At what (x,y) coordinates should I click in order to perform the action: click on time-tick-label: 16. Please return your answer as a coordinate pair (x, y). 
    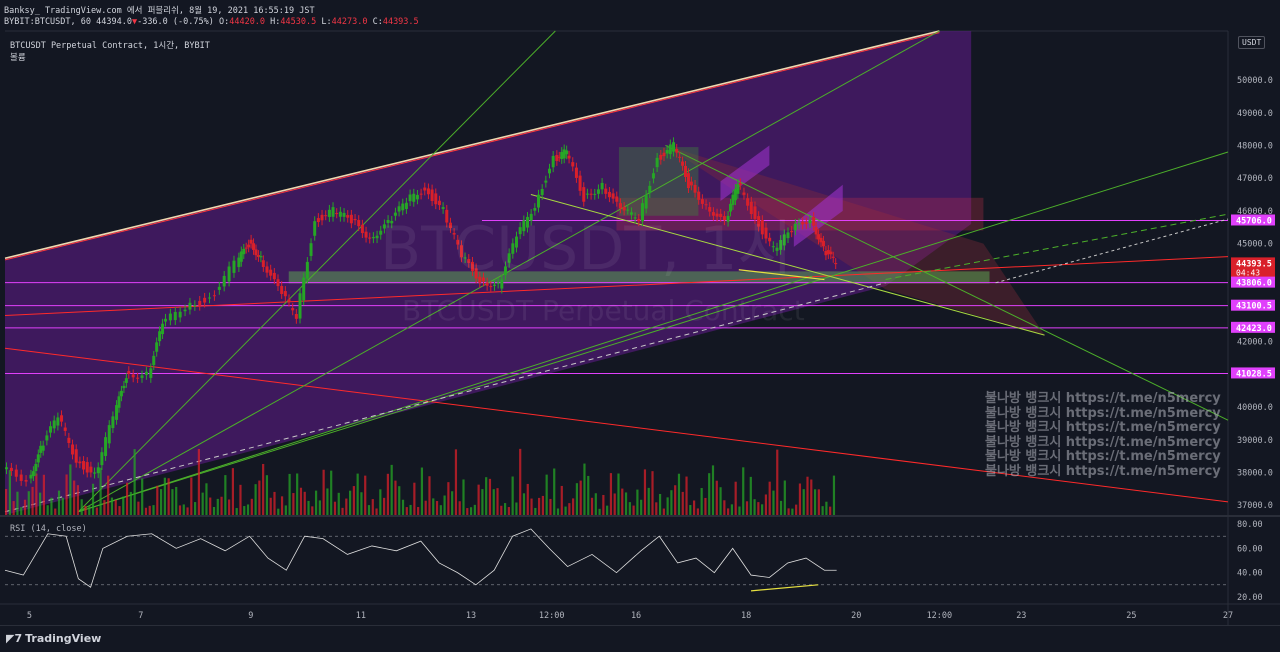
    Looking at the image, I should click on (636, 616).